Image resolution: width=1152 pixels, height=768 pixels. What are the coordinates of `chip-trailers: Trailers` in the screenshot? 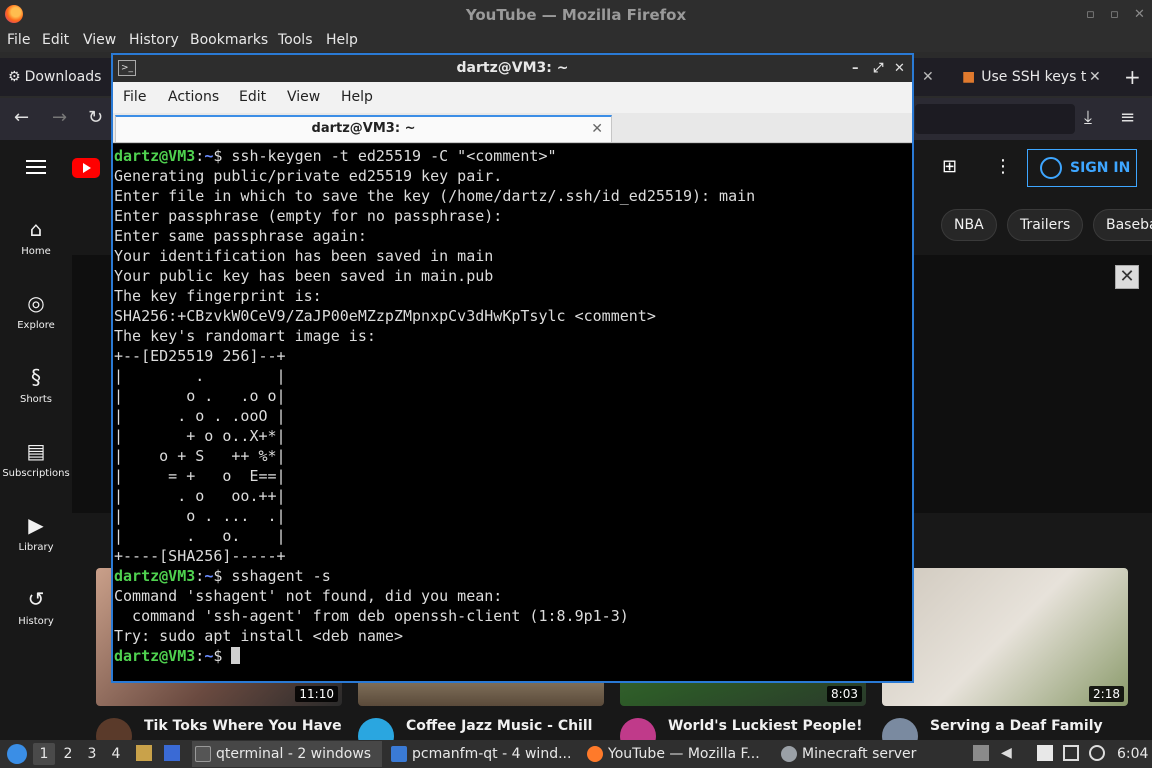 It's located at (1045, 225).